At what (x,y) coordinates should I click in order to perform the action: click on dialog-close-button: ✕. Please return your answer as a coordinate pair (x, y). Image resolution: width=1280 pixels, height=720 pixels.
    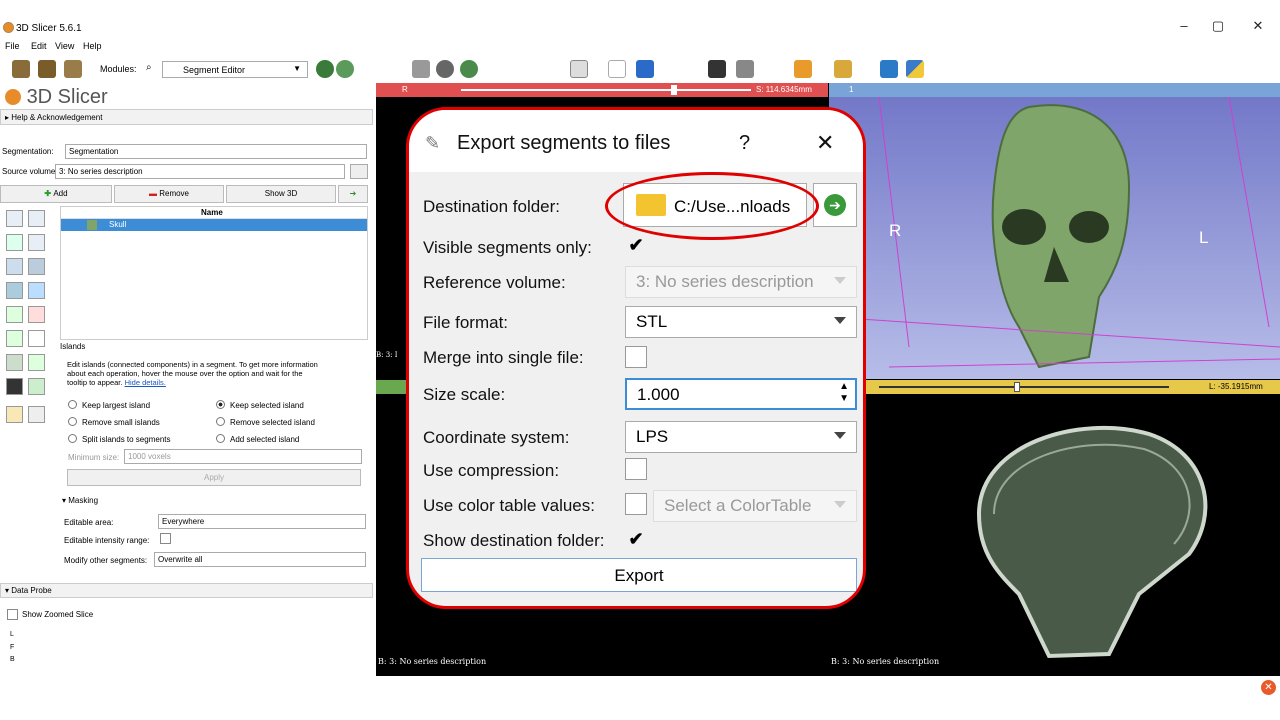
    Looking at the image, I should click on (825, 143).